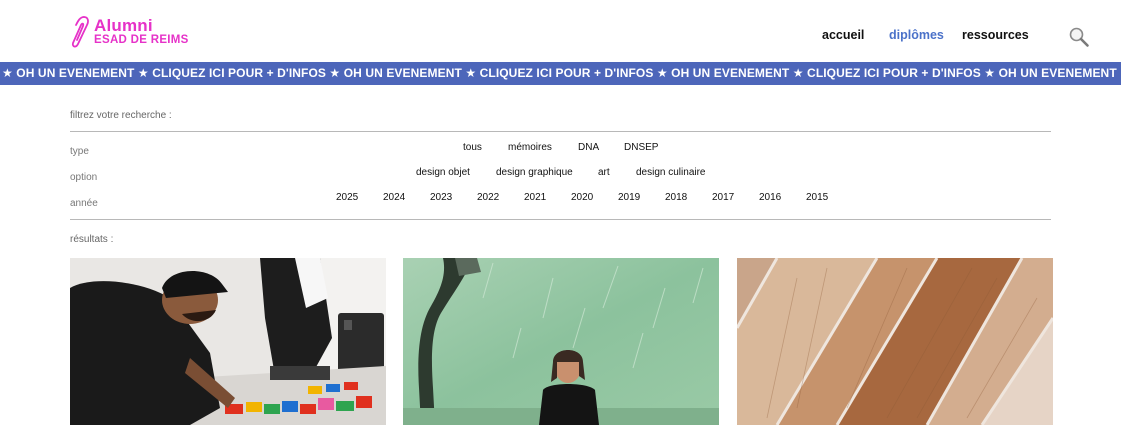 The image size is (1121, 425). What do you see at coordinates (995, 35) in the screenshot?
I see `nav-item-ressources: ressources` at bounding box center [995, 35].